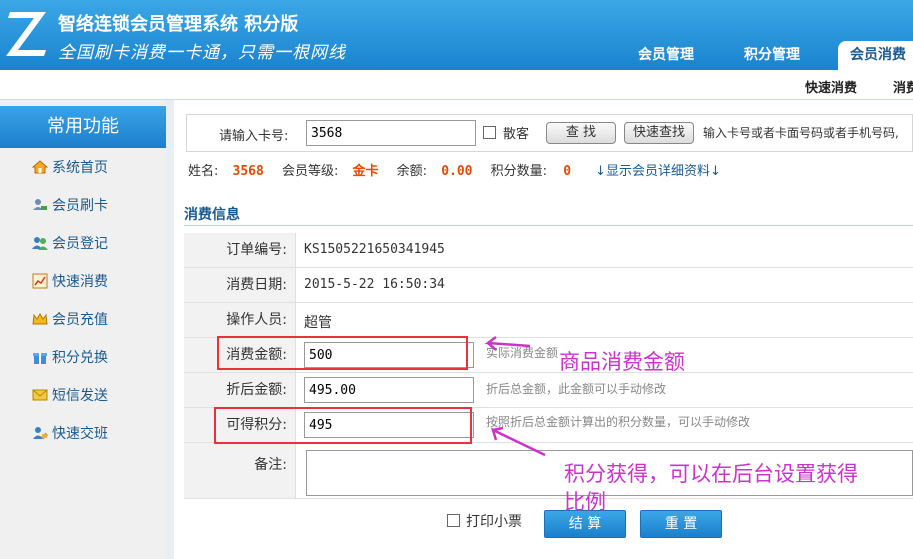 Image resolution: width=913 pixels, height=559 pixels. I want to click on sub-link-consume: 消费, so click(903, 86).